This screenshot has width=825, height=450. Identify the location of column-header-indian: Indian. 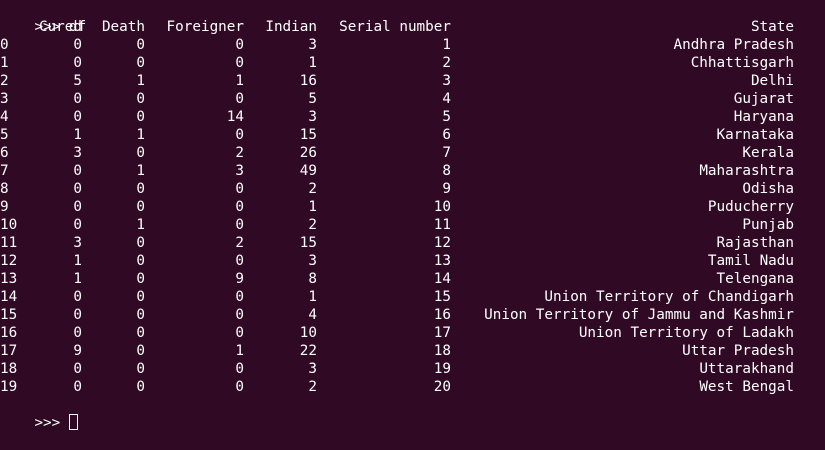
(291, 27).